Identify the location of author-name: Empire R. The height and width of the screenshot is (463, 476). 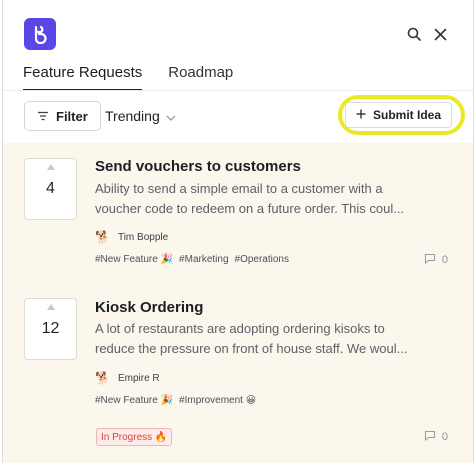
(138, 378).